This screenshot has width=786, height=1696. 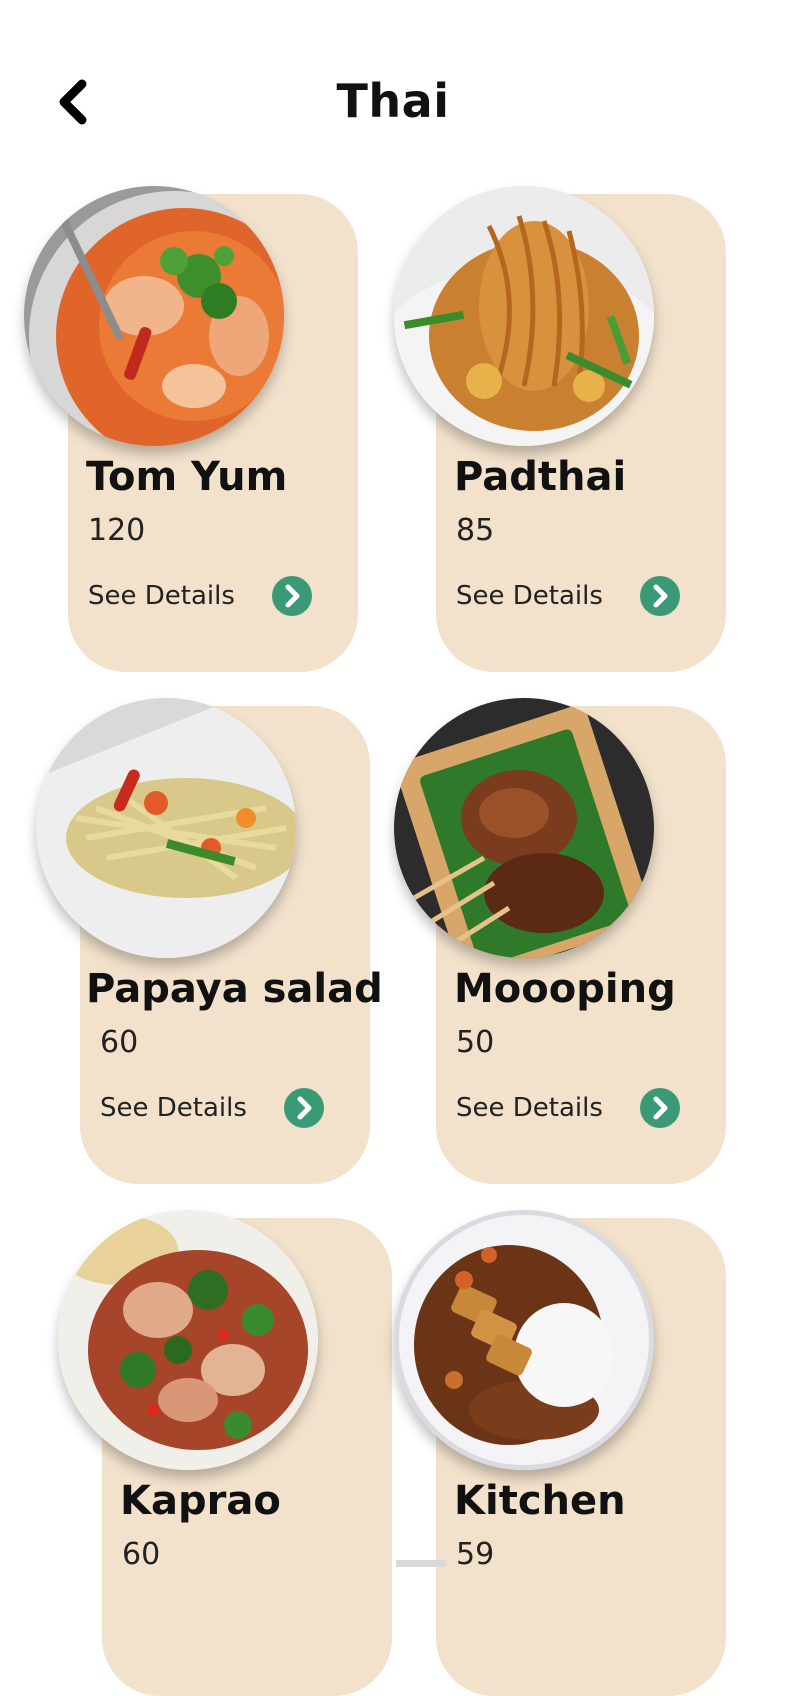 I want to click on kaprao-photo, so click(x=188, y=1340).